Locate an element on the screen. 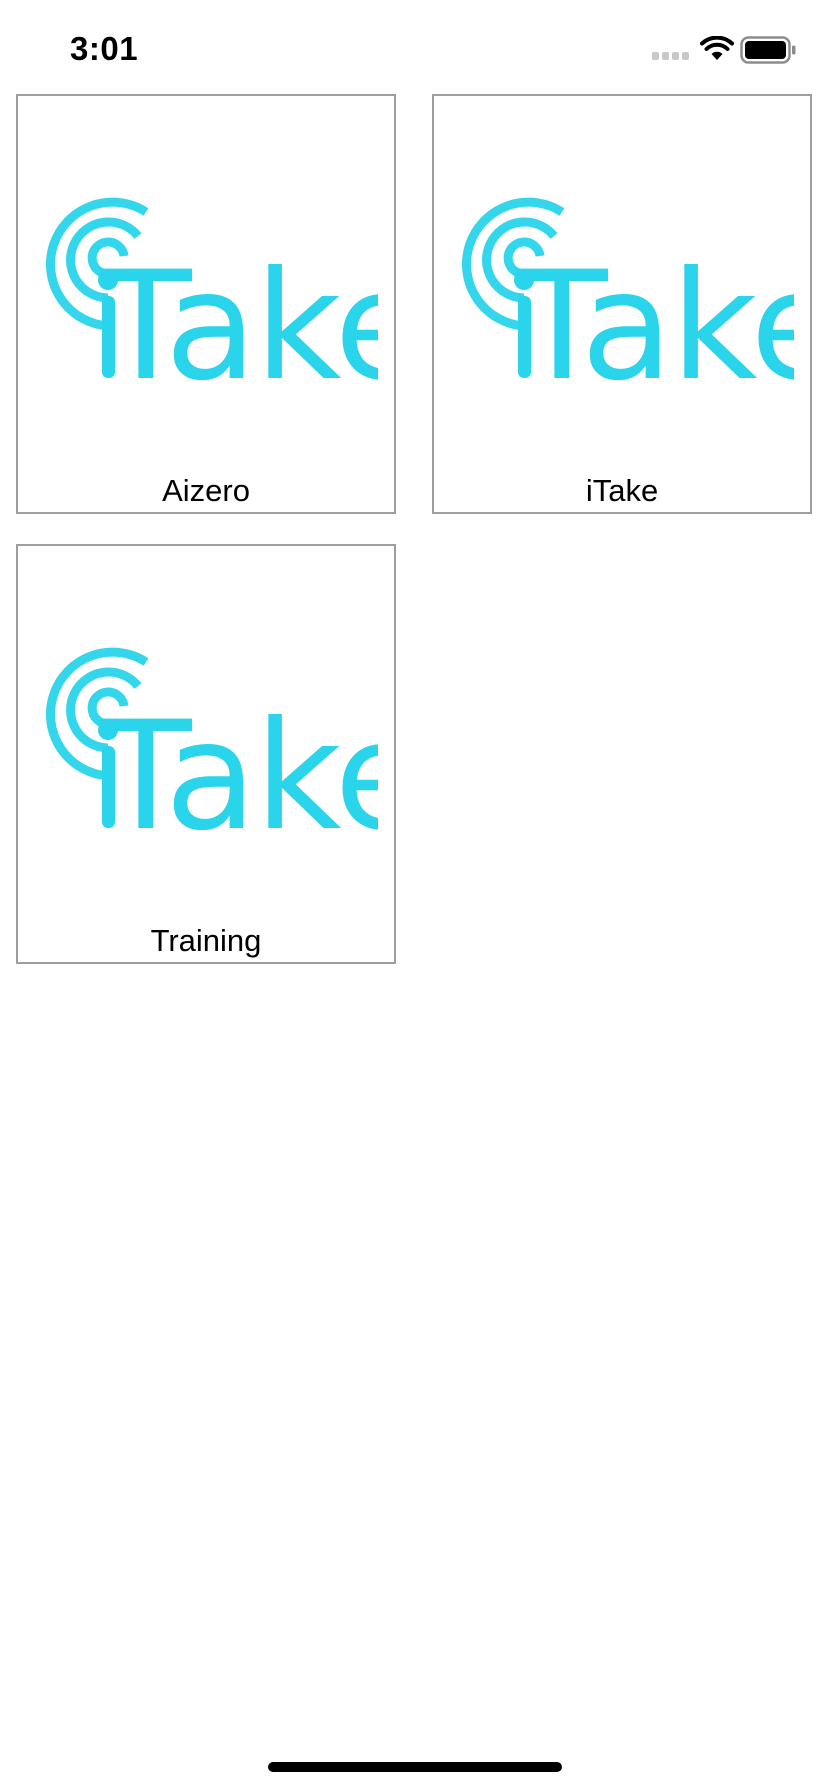 This screenshot has height=1792, width=828. app-card-aizero: Take Aizero is located at coordinates (206, 304).